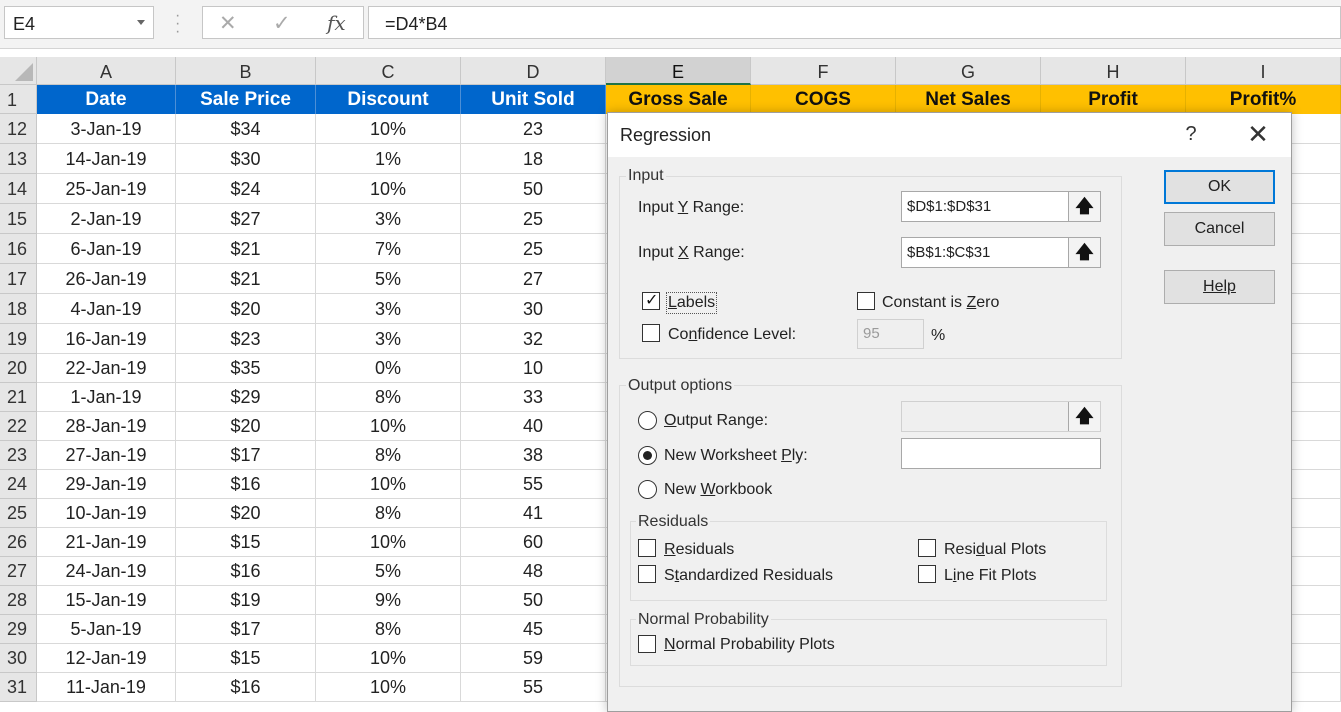 The width and height of the screenshot is (1341, 712). Describe the element at coordinates (533, 339) in the screenshot. I see `table-cell: 32` at that location.